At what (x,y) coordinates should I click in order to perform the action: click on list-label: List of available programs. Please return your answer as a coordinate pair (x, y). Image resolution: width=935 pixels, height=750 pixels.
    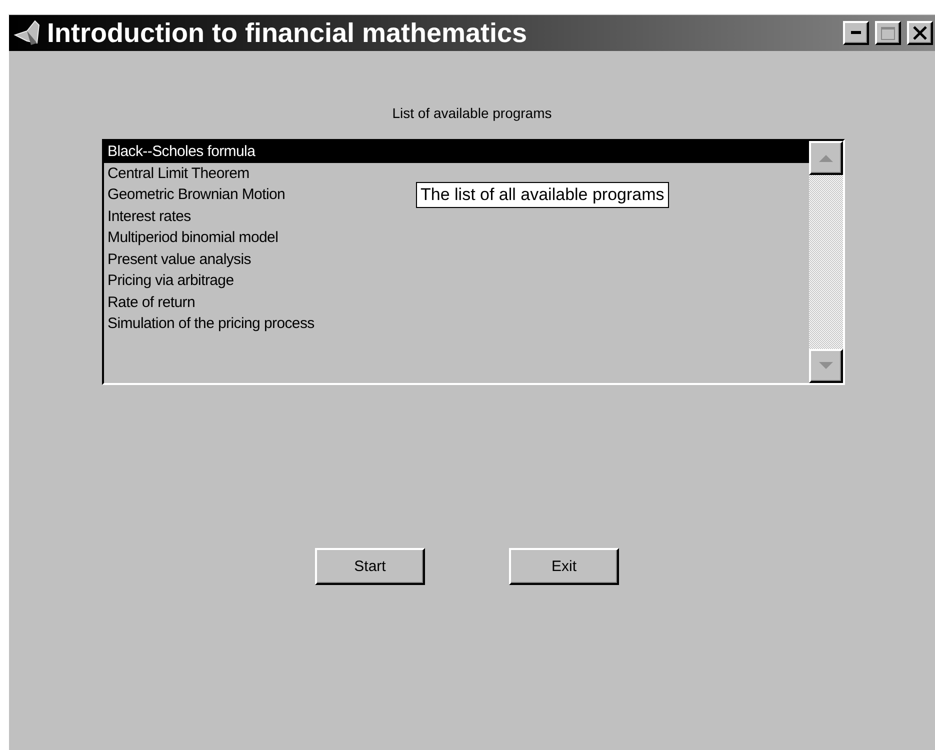
    Looking at the image, I should click on (472, 113).